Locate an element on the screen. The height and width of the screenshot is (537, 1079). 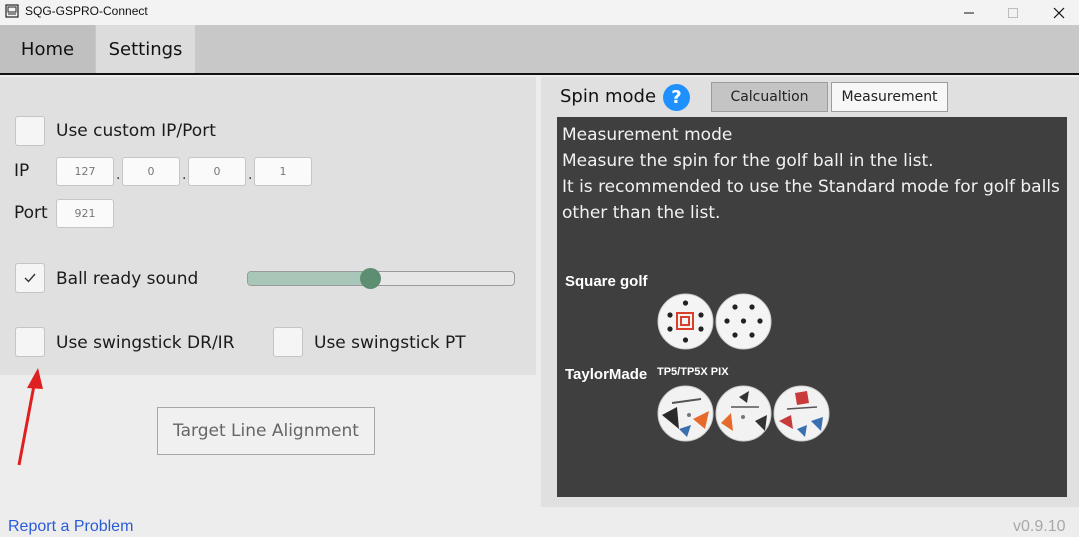
ball-ready-sound-checkbox is located at coordinates (30, 278).